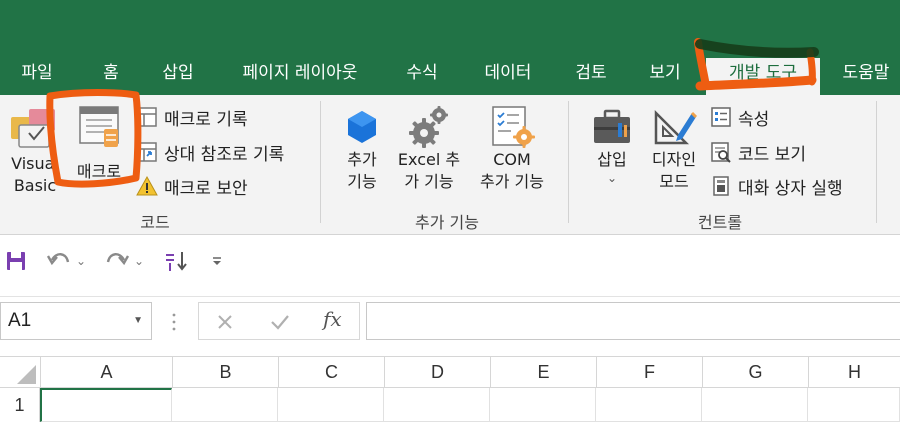 Image resolution: width=900 pixels, height=422 pixels. I want to click on column-header-a: A, so click(106, 372).